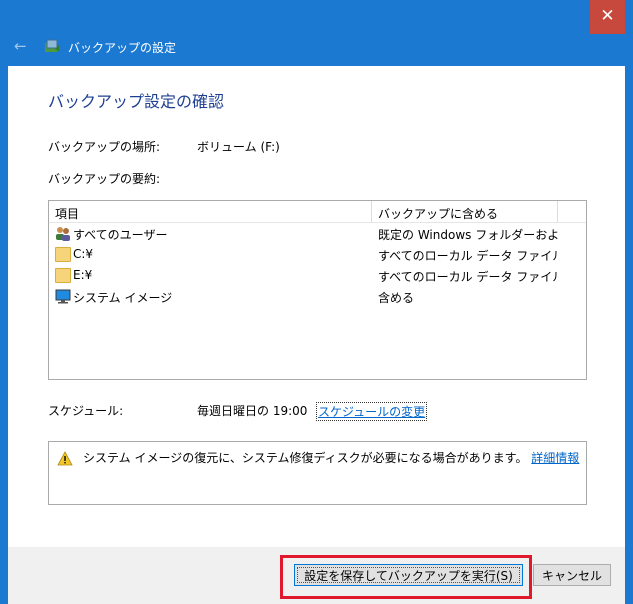 The image size is (633, 604). What do you see at coordinates (317, 212) in the screenshot?
I see `list-header: 項目 バックアップに含める` at bounding box center [317, 212].